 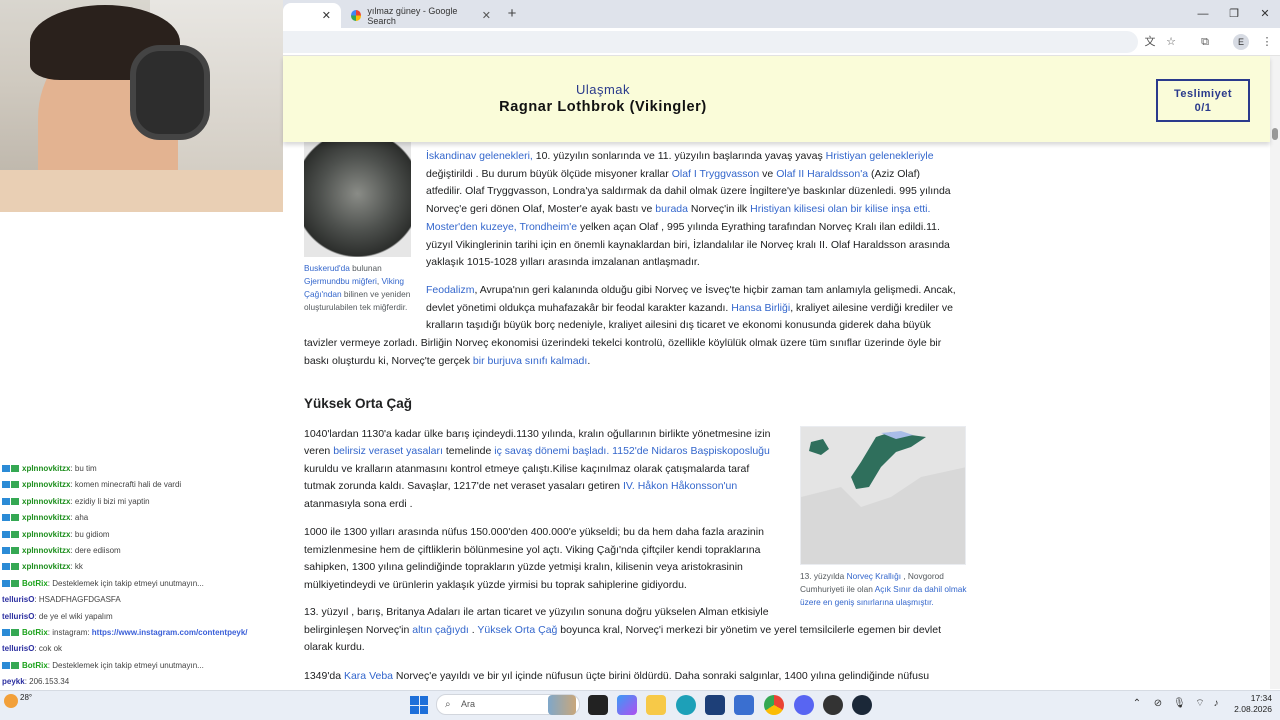 I want to click on clock: 17:34 2.08.2026, so click(x=1249, y=704).